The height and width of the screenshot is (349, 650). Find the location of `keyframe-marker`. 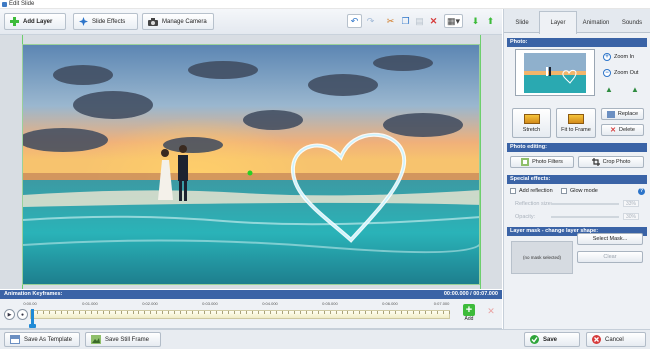

keyframe-marker is located at coordinates (32, 318).